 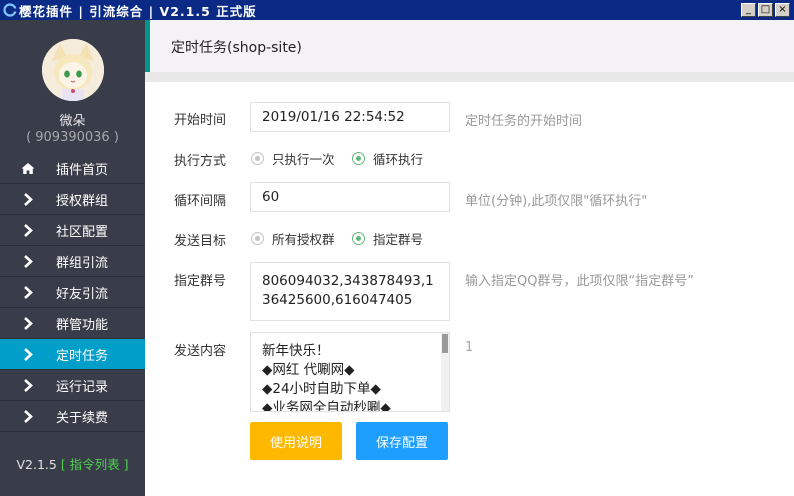 What do you see at coordinates (296, 441) in the screenshot?
I see `help-button: 使用说明` at bounding box center [296, 441].